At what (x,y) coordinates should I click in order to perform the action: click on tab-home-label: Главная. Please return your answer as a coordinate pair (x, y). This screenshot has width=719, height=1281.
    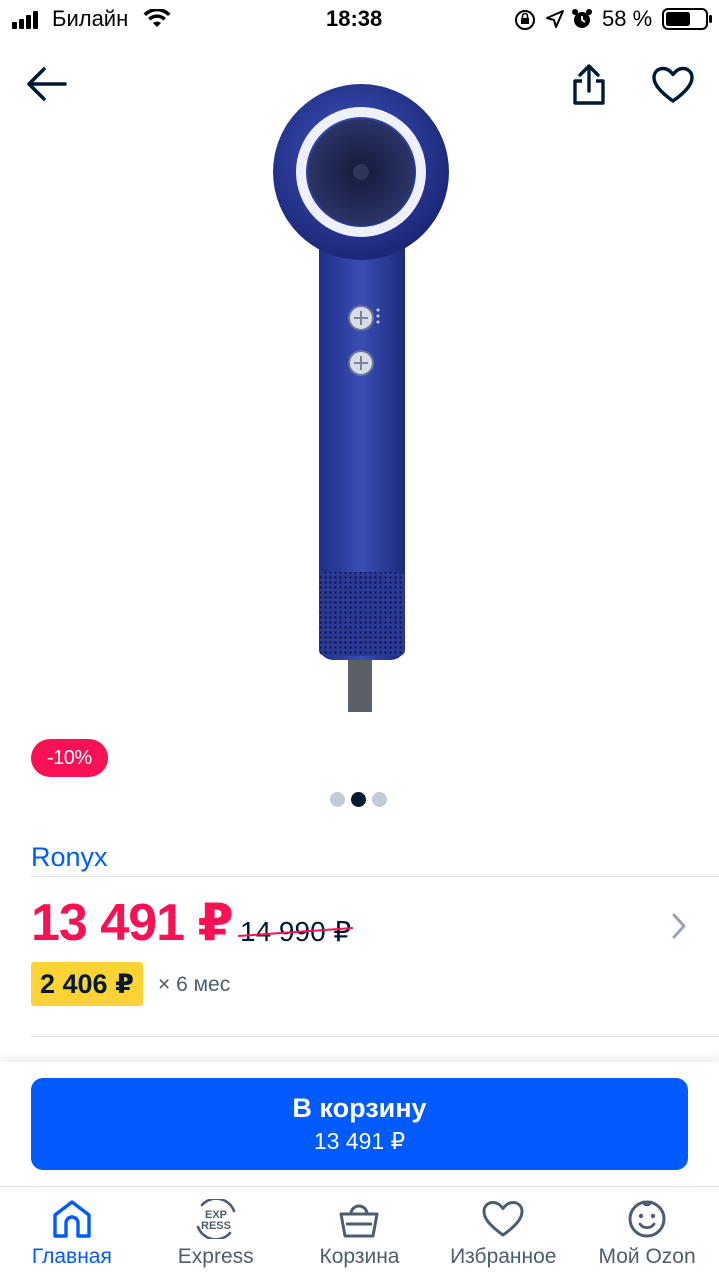
    Looking at the image, I should click on (71, 1256).